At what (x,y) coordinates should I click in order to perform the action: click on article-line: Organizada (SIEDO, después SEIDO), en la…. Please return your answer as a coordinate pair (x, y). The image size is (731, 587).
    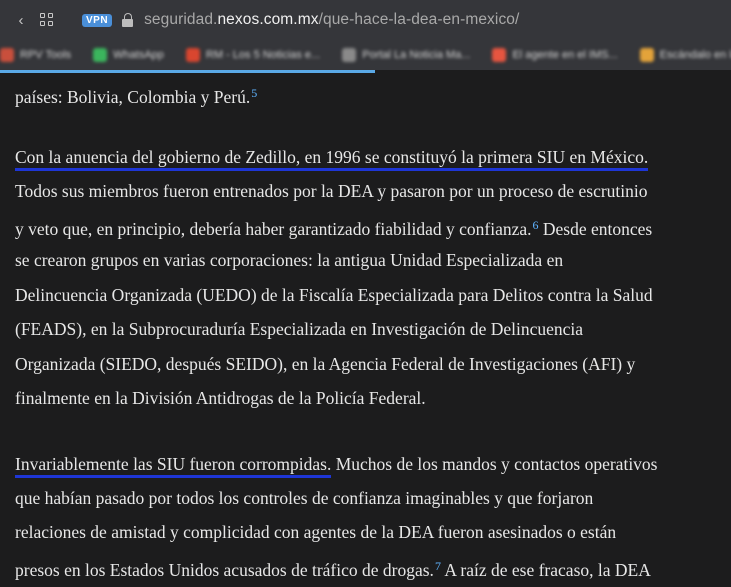
    Looking at the image, I should click on (325, 364).